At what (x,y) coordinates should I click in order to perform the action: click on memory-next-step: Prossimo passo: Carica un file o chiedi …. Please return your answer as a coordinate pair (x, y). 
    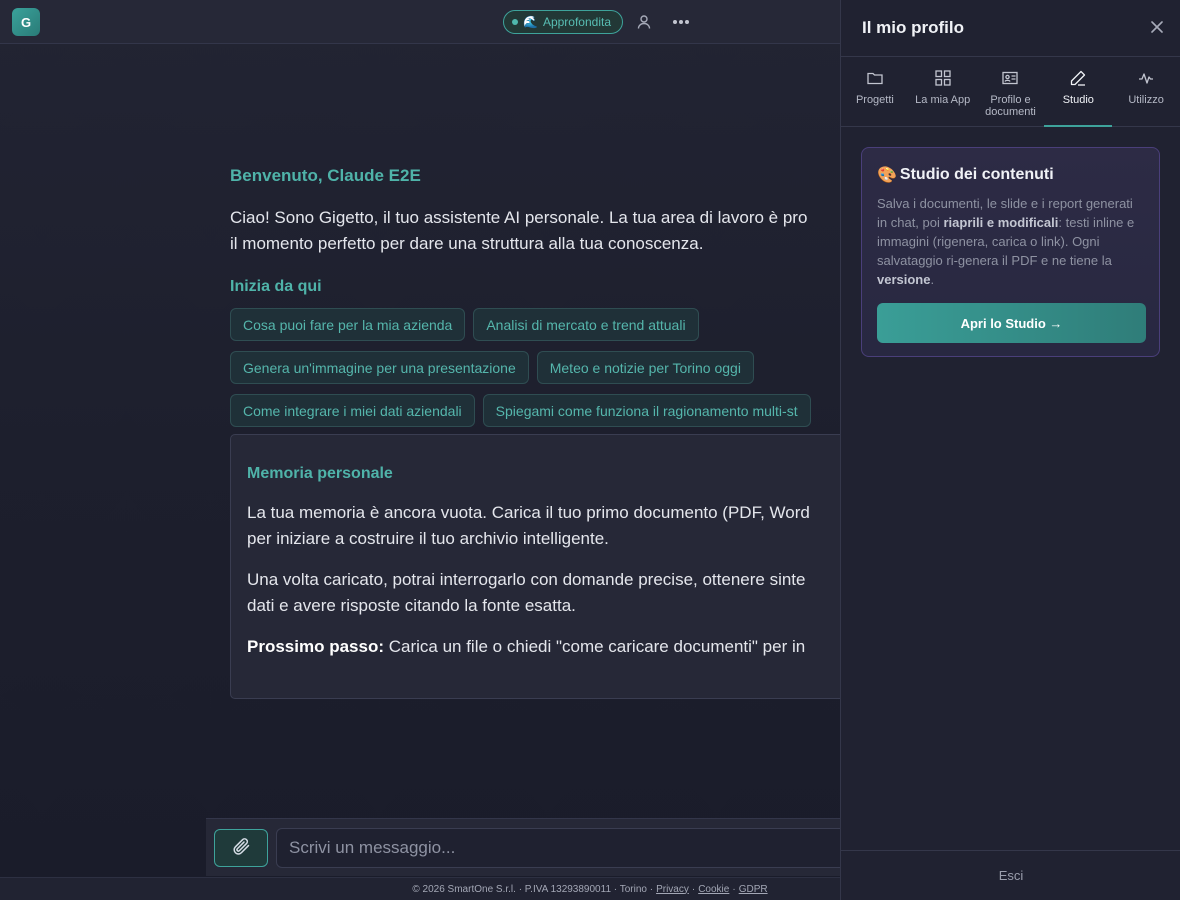
    Looking at the image, I should click on (543, 647).